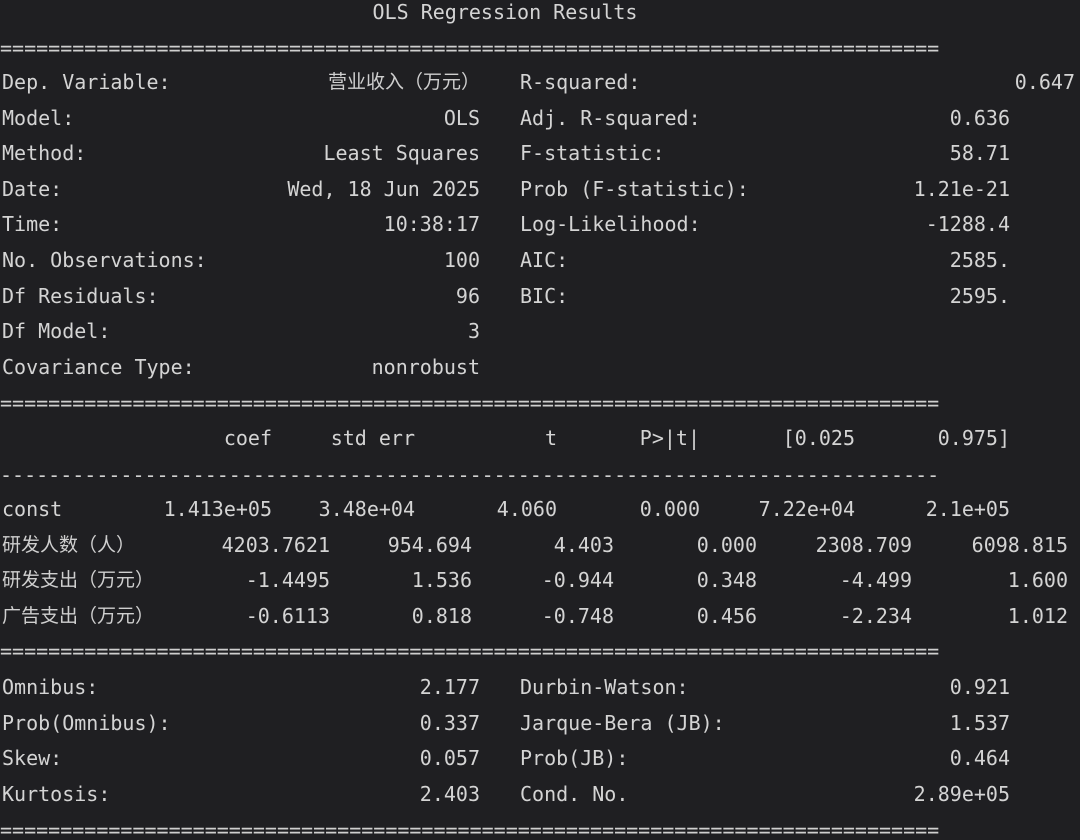  Describe the element at coordinates (505, 12) in the screenshot. I see `page-title: OLS Regression Results` at that location.